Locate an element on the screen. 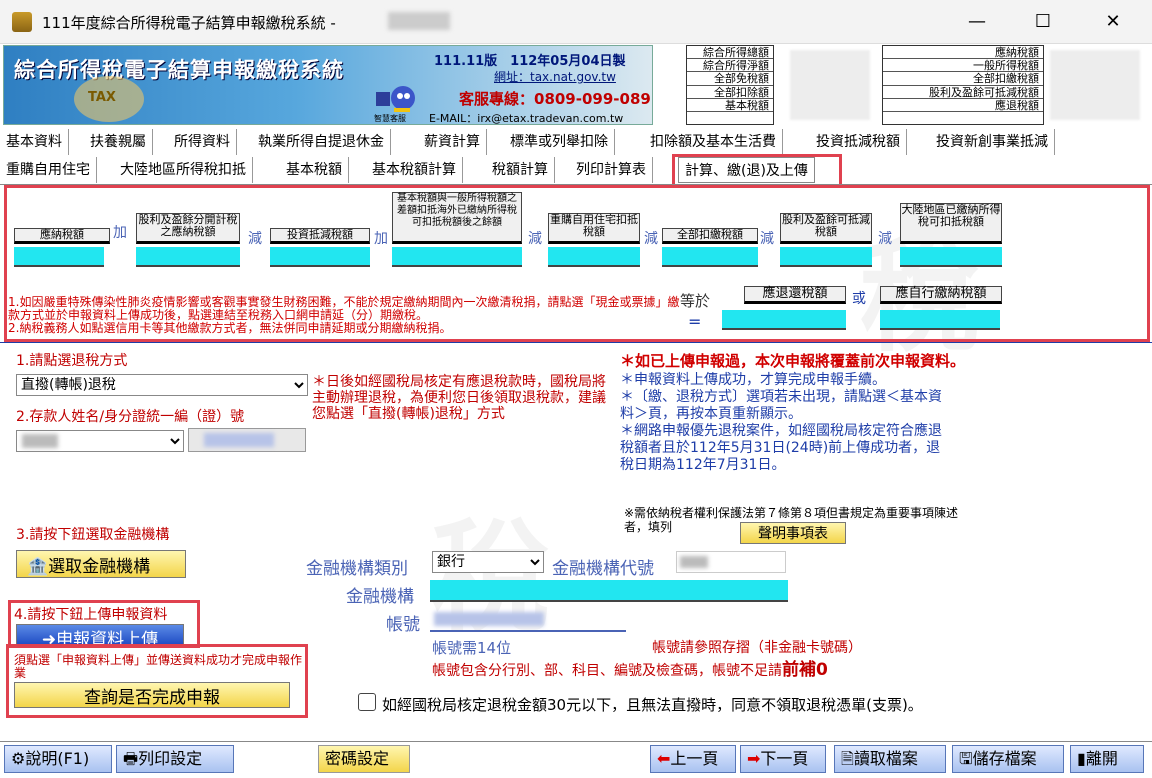  print-setting-label: 列印設定 is located at coordinates (170, 758).